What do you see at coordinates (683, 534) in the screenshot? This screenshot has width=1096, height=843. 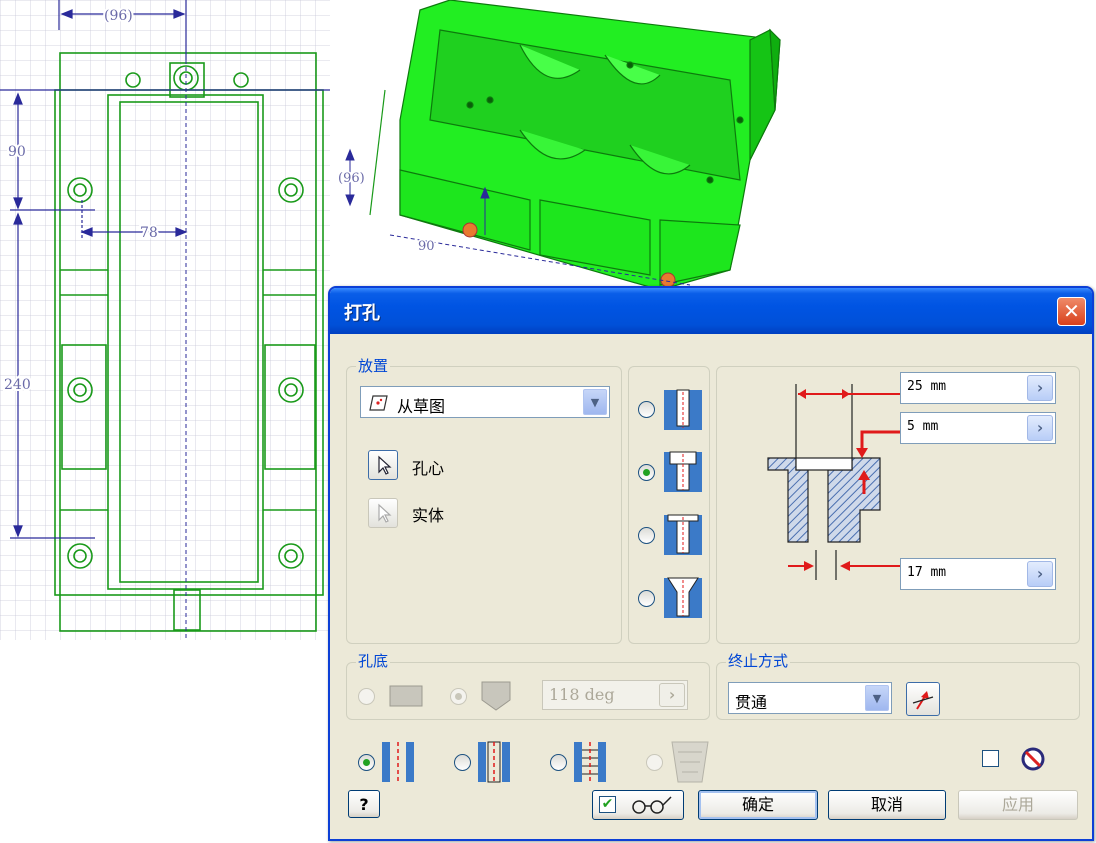 I see `spotface-hole-icon` at bounding box center [683, 534].